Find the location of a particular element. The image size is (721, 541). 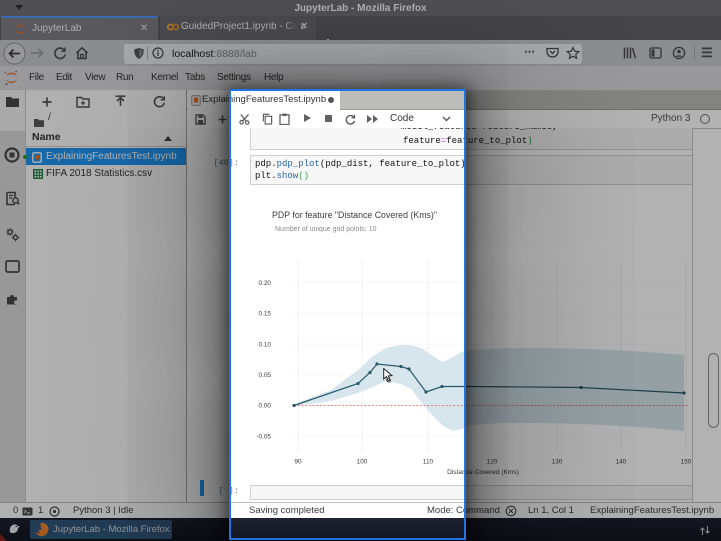

svg-text: 150 is located at coordinates (686, 462).